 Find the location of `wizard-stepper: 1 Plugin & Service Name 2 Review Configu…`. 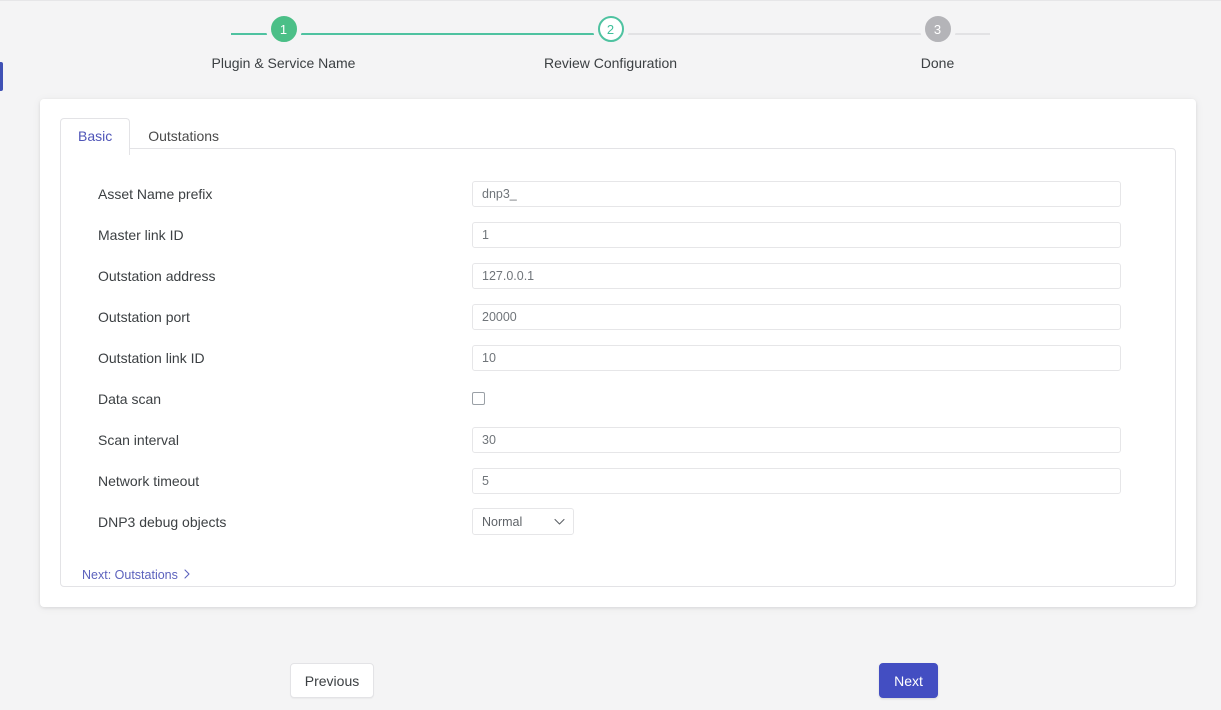

wizard-stepper: 1 Plugin & Service Name 2 Review Configu… is located at coordinates (610, 51).